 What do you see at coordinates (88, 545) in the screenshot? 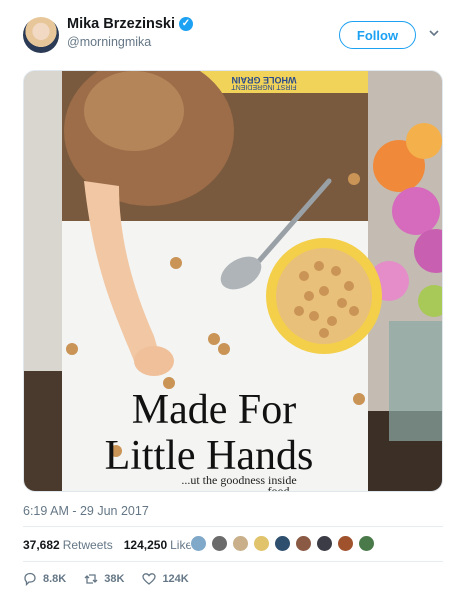
I see `retweets-label: Retweets` at bounding box center [88, 545].